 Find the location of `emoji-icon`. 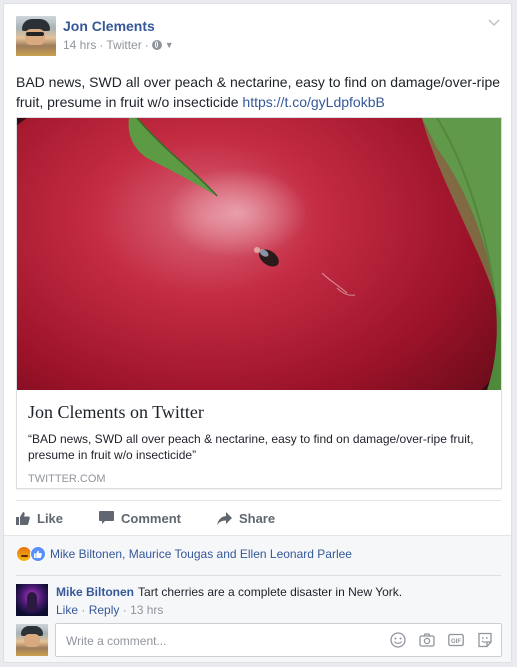

emoji-icon is located at coordinates (398, 640).